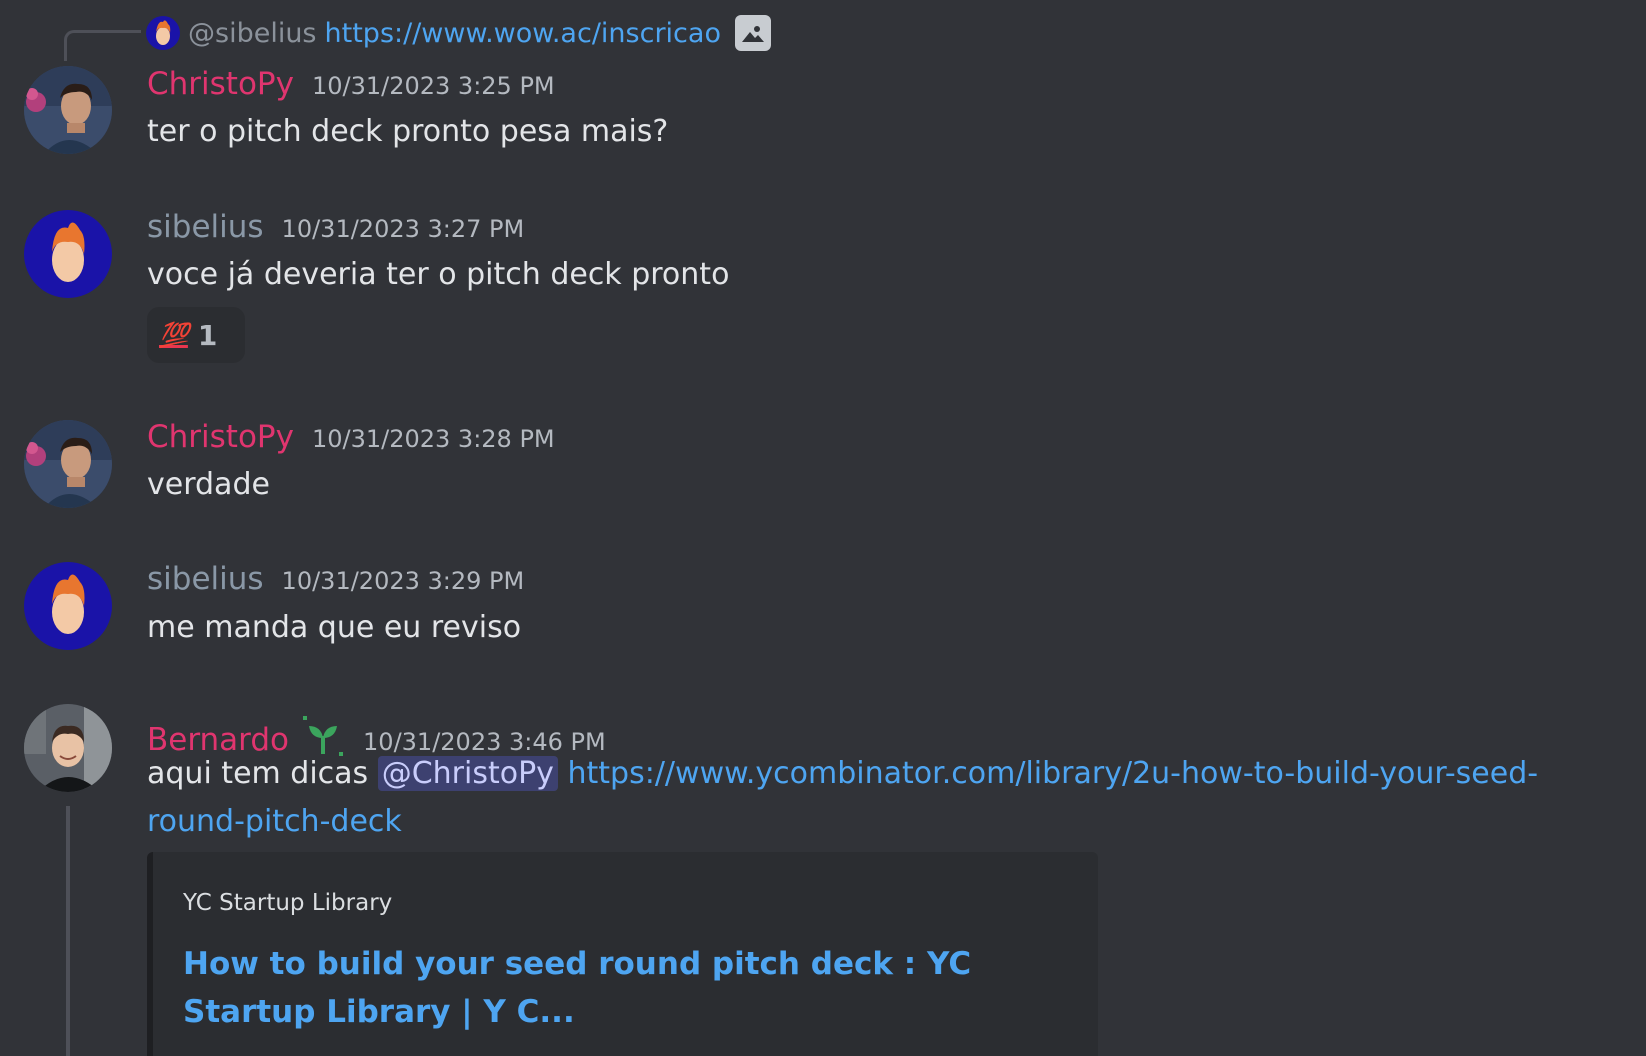 The image size is (1646, 1056). I want to click on hundred-points-icon: 💯, so click(174, 335).